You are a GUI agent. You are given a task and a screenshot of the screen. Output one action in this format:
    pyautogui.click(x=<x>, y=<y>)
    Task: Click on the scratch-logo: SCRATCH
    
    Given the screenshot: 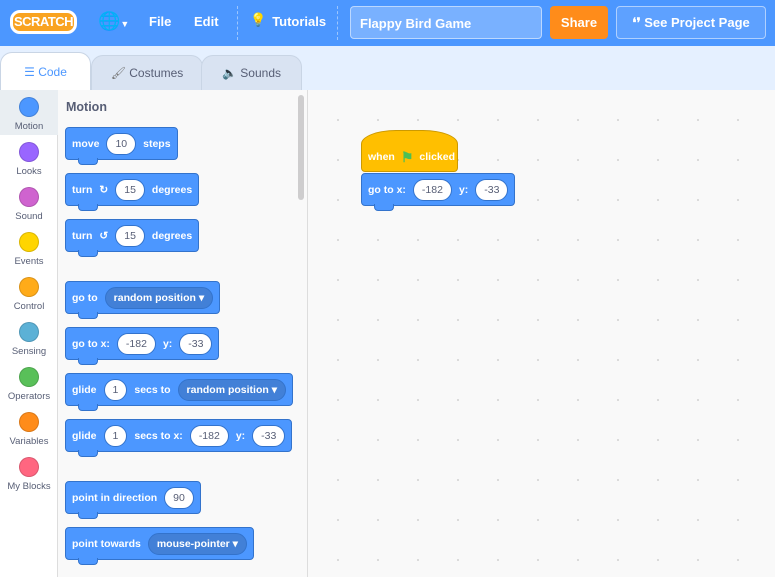 What is the action you would take?
    pyautogui.click(x=43, y=22)
    